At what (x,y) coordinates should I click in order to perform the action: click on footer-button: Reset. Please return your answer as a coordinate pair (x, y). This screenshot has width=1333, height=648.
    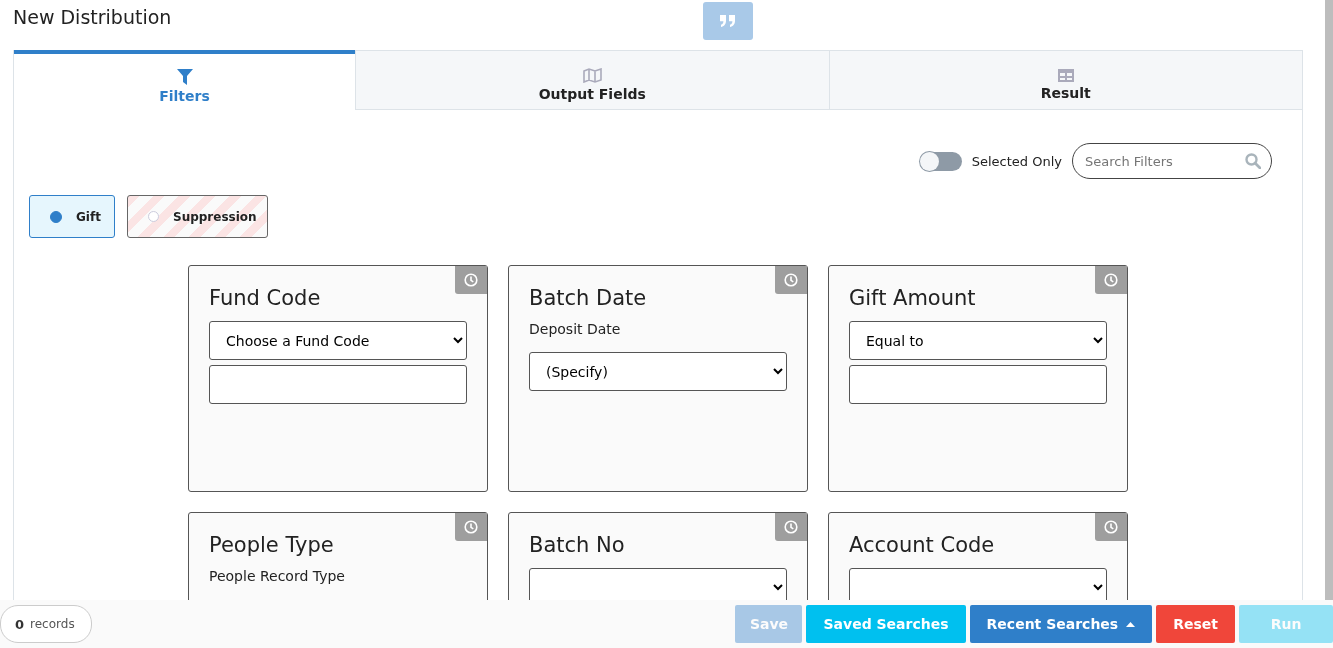
    Looking at the image, I should click on (1195, 624).